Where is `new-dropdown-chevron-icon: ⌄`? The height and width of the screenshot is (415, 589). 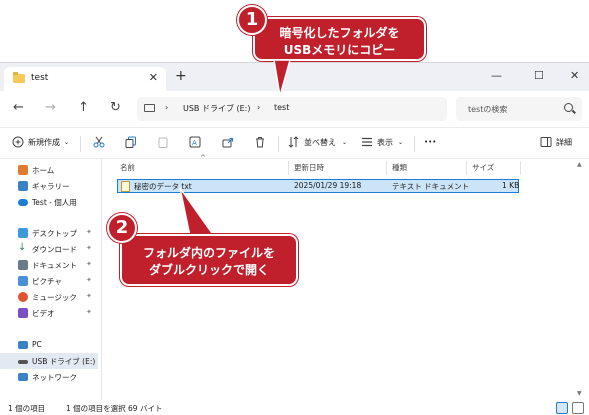 new-dropdown-chevron-icon: ⌄ is located at coordinates (66, 142).